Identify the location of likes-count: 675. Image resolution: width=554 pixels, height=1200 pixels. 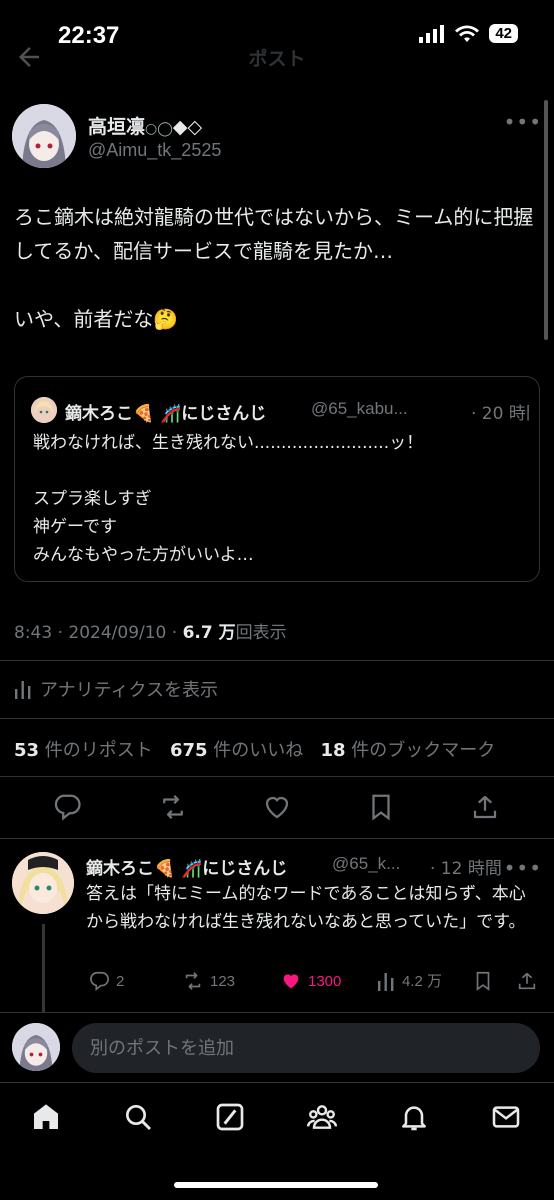
(188, 750).